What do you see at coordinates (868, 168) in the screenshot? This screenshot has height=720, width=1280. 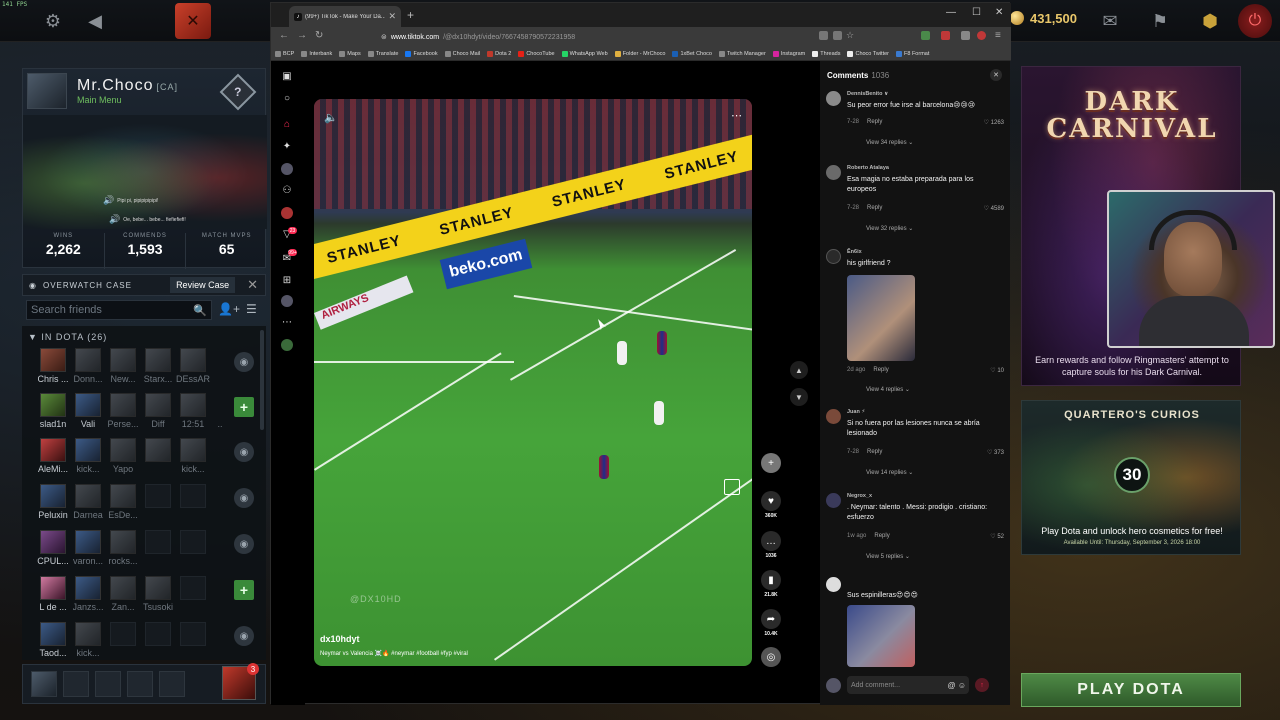 I see `comment-user: Roberto Atalaya` at bounding box center [868, 168].